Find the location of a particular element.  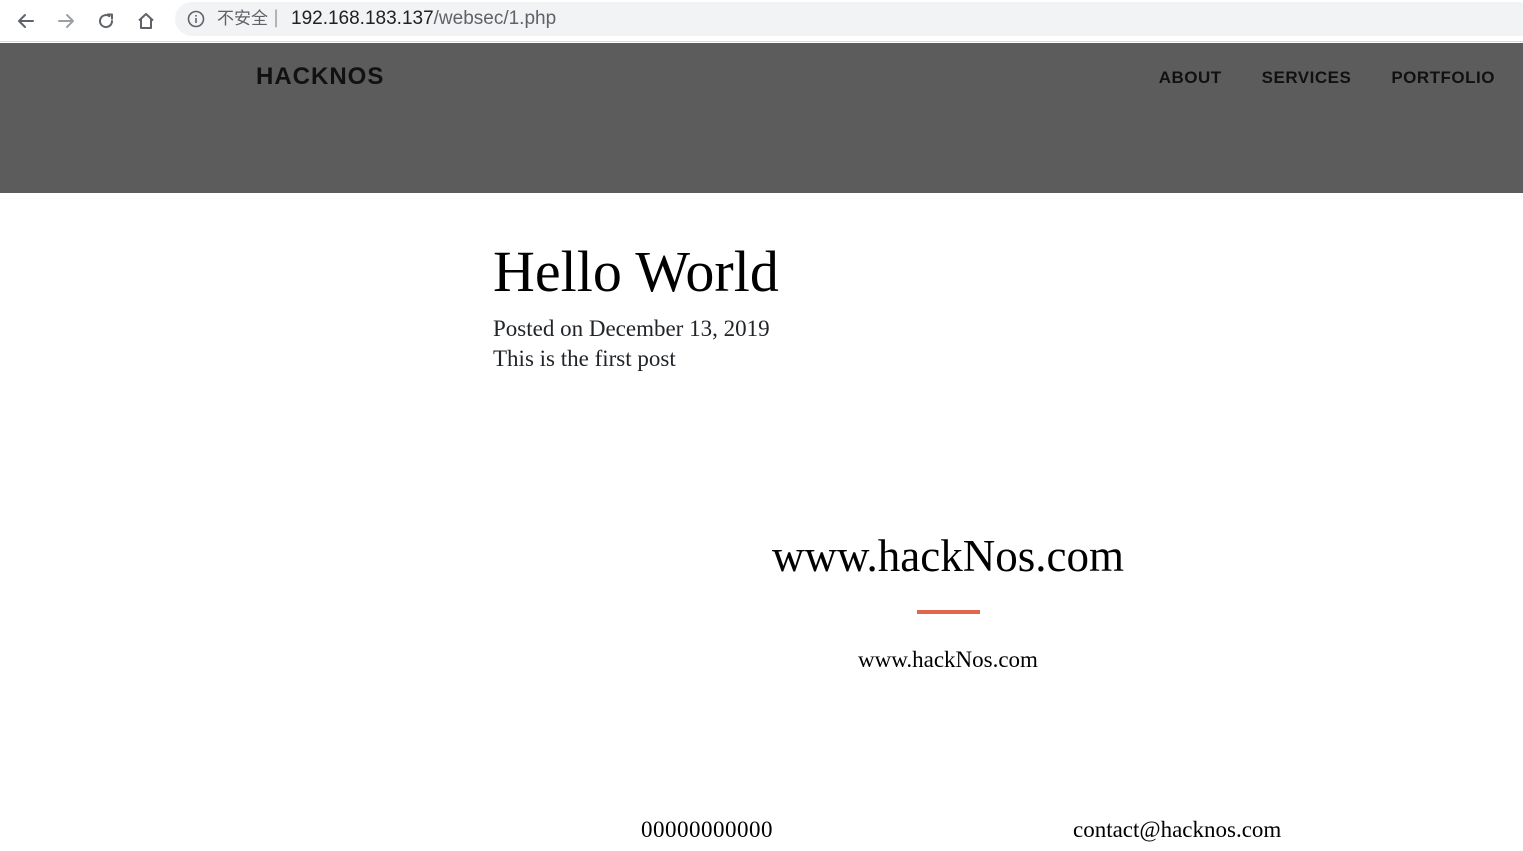

info-icon is located at coordinates (196, 19).